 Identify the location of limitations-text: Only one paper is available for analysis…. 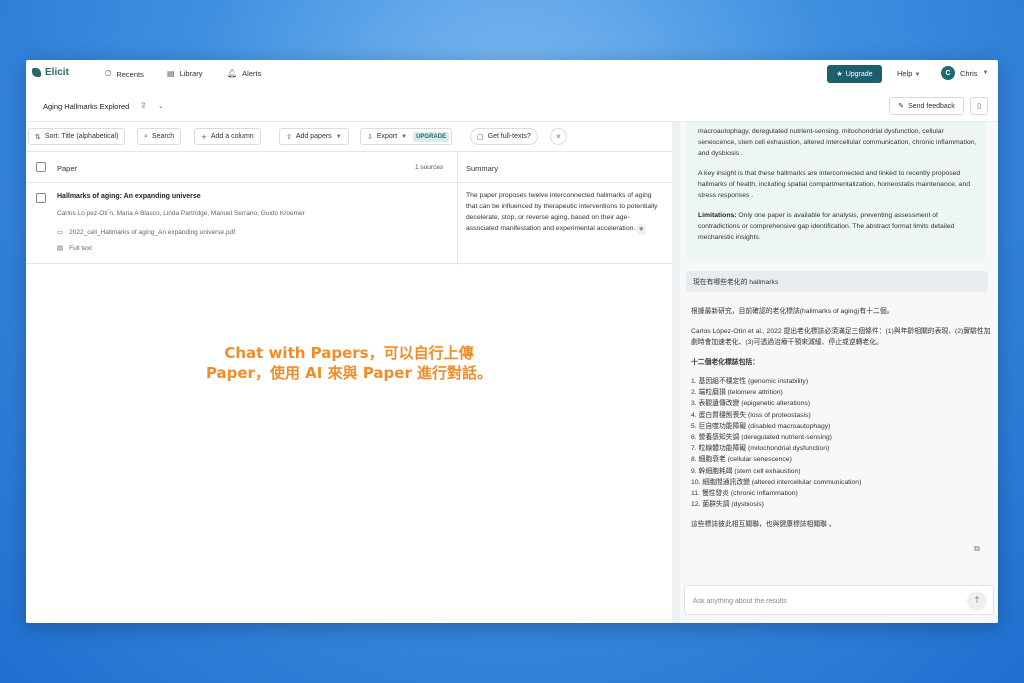
(826, 226).